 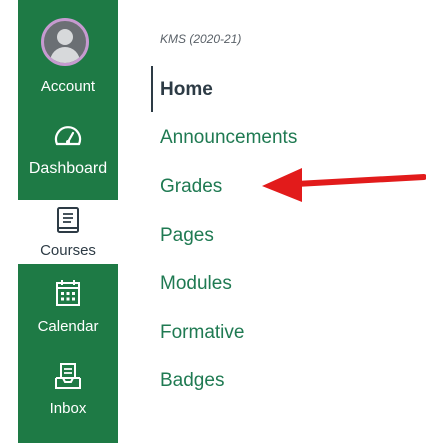 I want to click on course-nav-home: Home, so click(x=186, y=90).